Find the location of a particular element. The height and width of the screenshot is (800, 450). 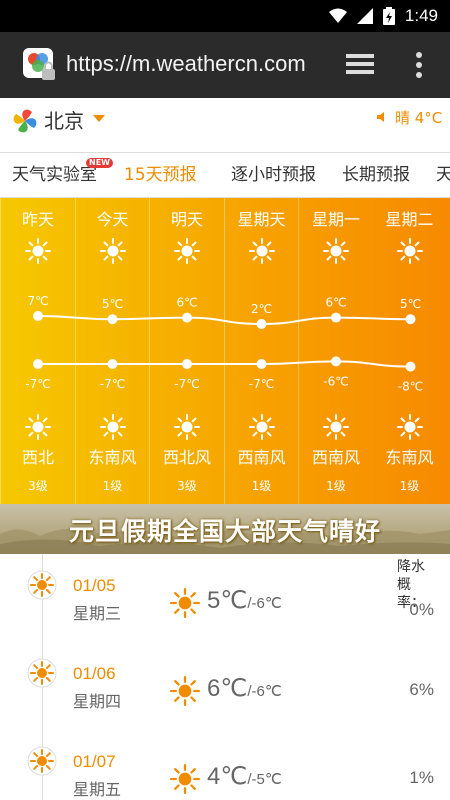

low-temp-label: -6℃ is located at coordinates (335, 381).